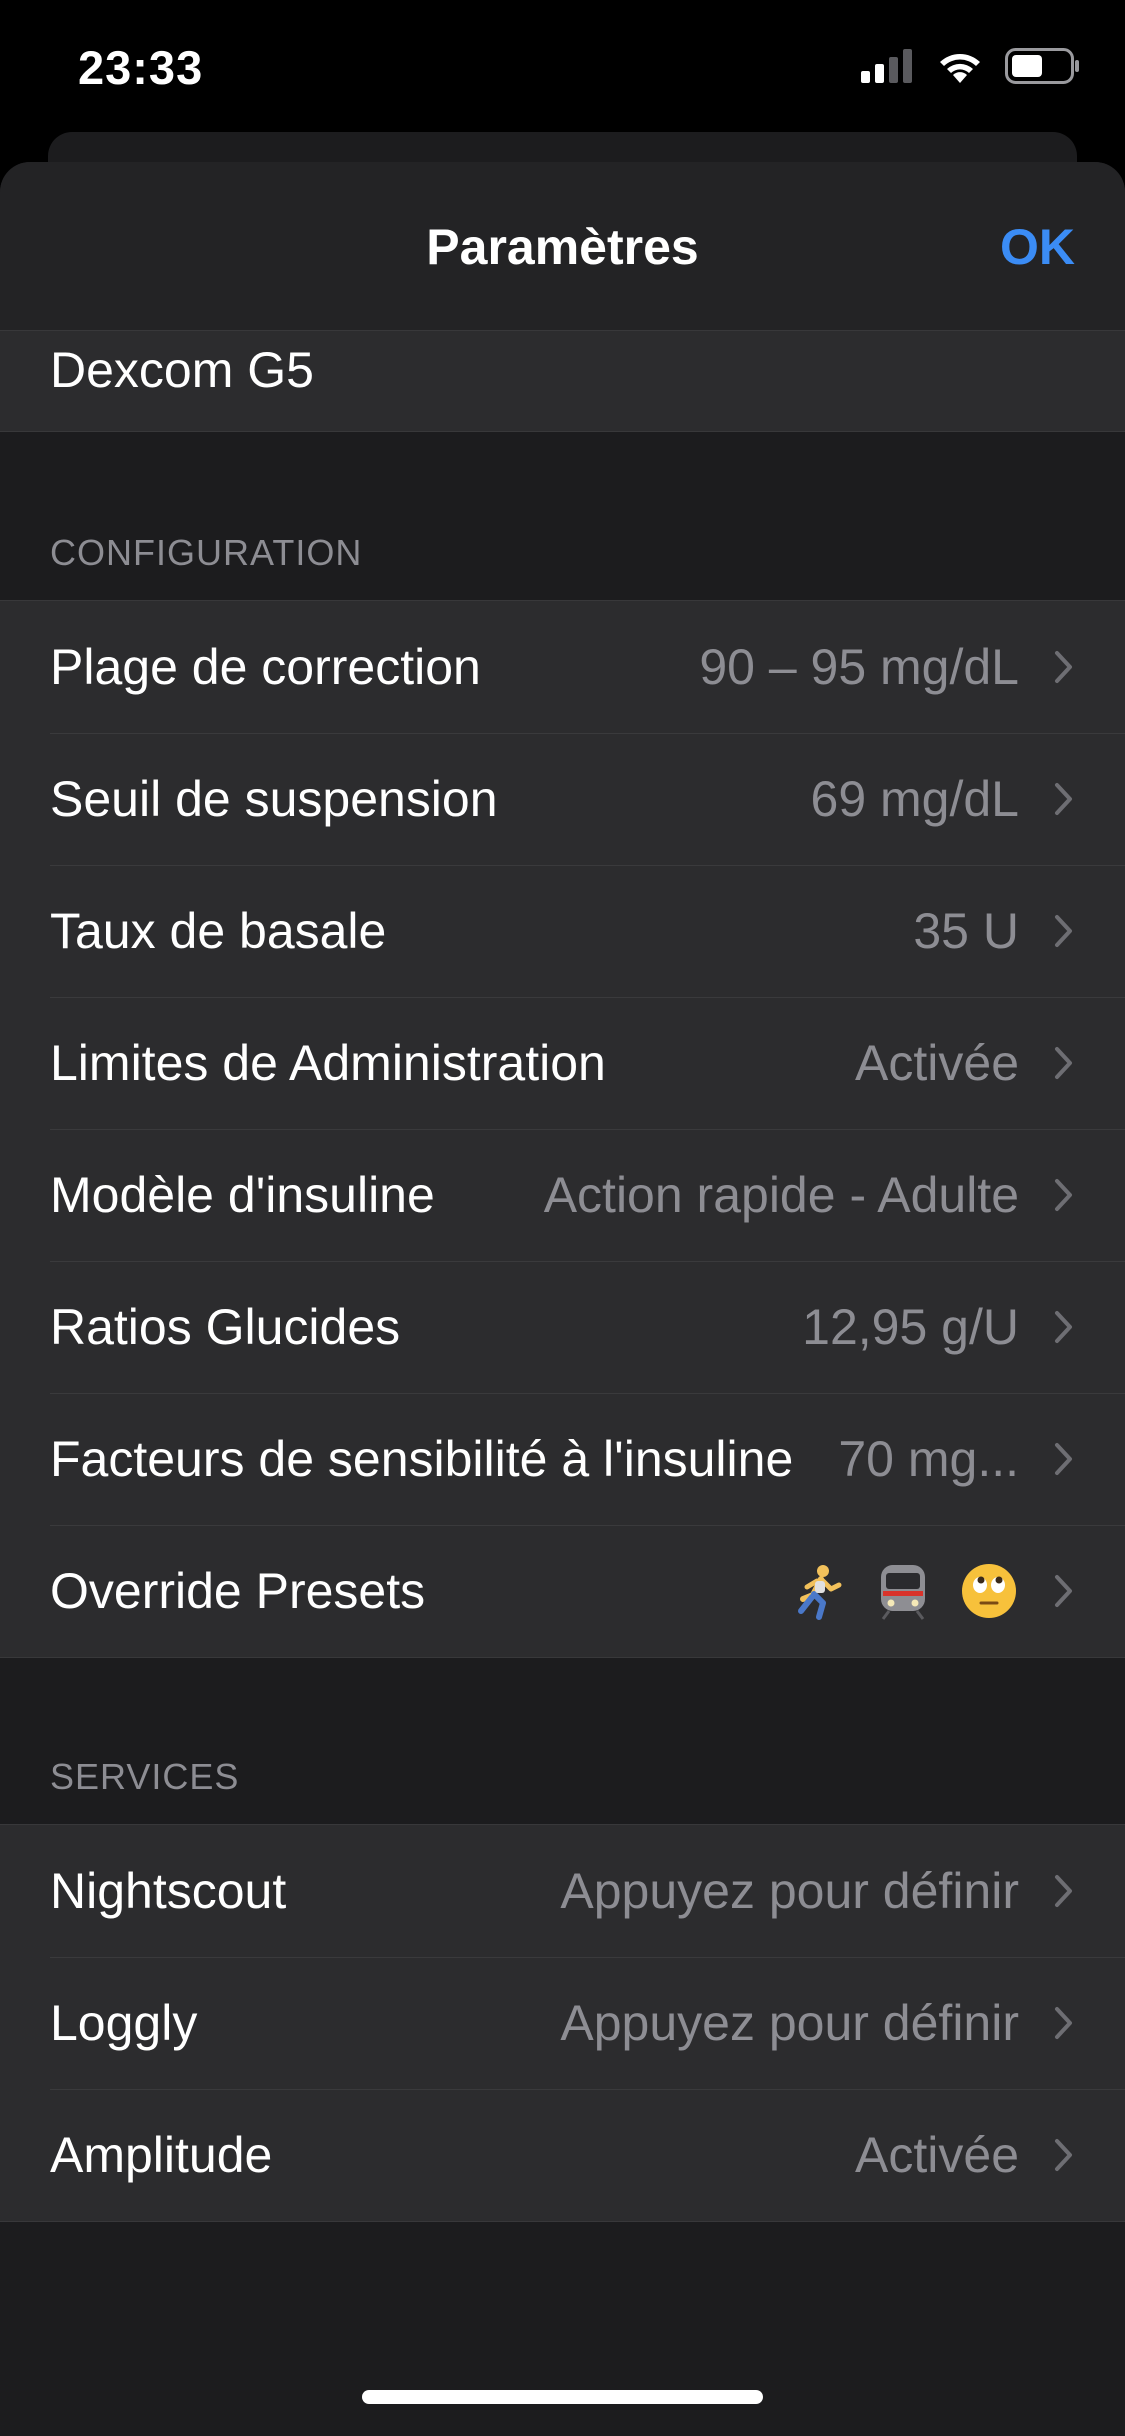  Describe the element at coordinates (562, 1327) in the screenshot. I see `row-carb-ratios: Ratios Glucides 12,95 g/U` at that location.